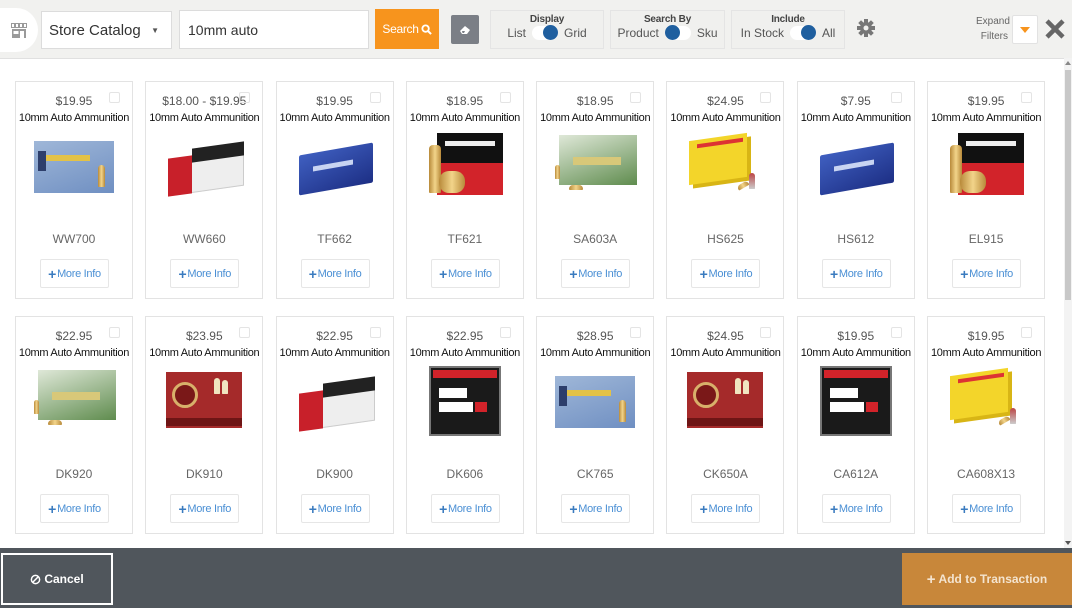 Image resolution: width=1072 pixels, height=608 pixels. What do you see at coordinates (1068, 185) in the screenshot?
I see `scrollbar-thumb` at bounding box center [1068, 185].